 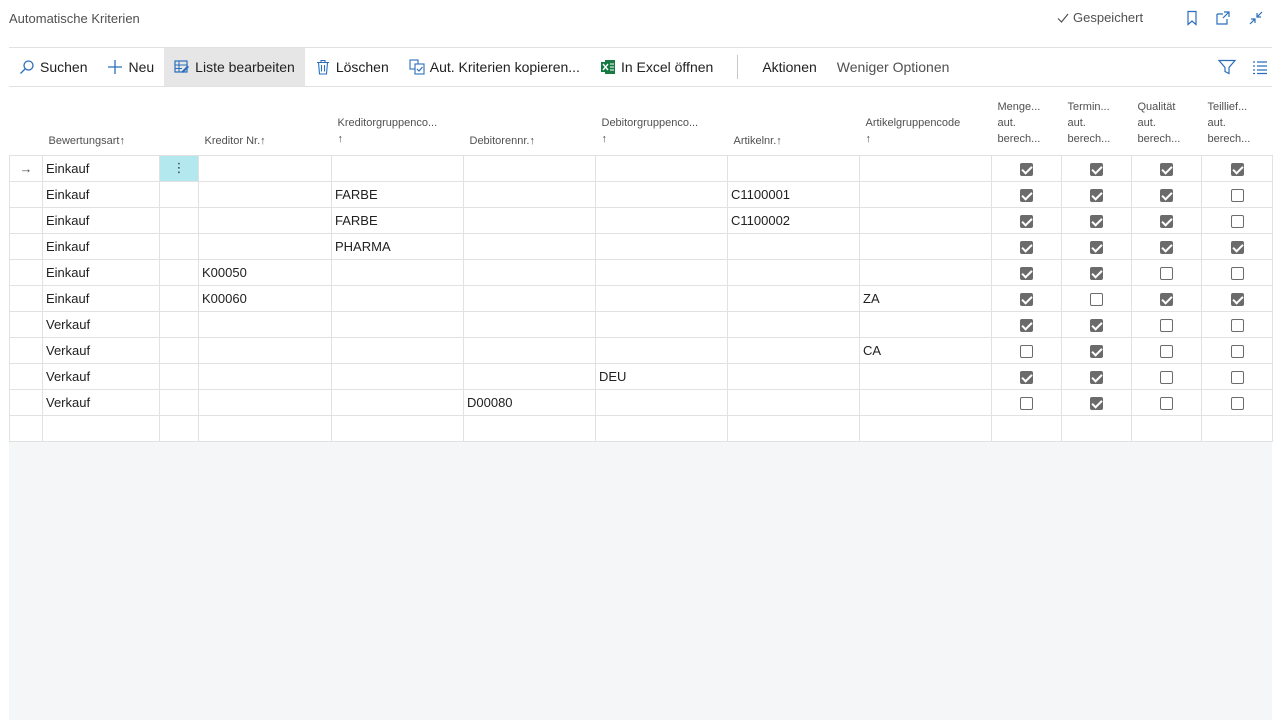 I want to click on column-header-debitorgruppencode: Debitorgruppenco... ↑, so click(x=661, y=121).